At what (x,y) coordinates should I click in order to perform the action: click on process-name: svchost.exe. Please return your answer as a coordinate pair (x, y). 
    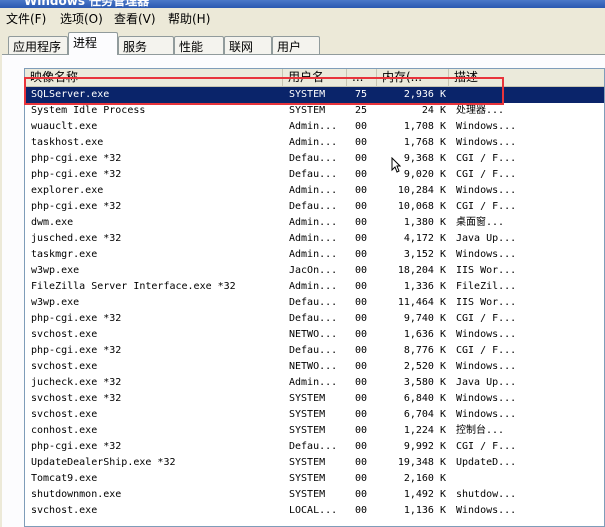
    Looking at the image, I should click on (64, 414).